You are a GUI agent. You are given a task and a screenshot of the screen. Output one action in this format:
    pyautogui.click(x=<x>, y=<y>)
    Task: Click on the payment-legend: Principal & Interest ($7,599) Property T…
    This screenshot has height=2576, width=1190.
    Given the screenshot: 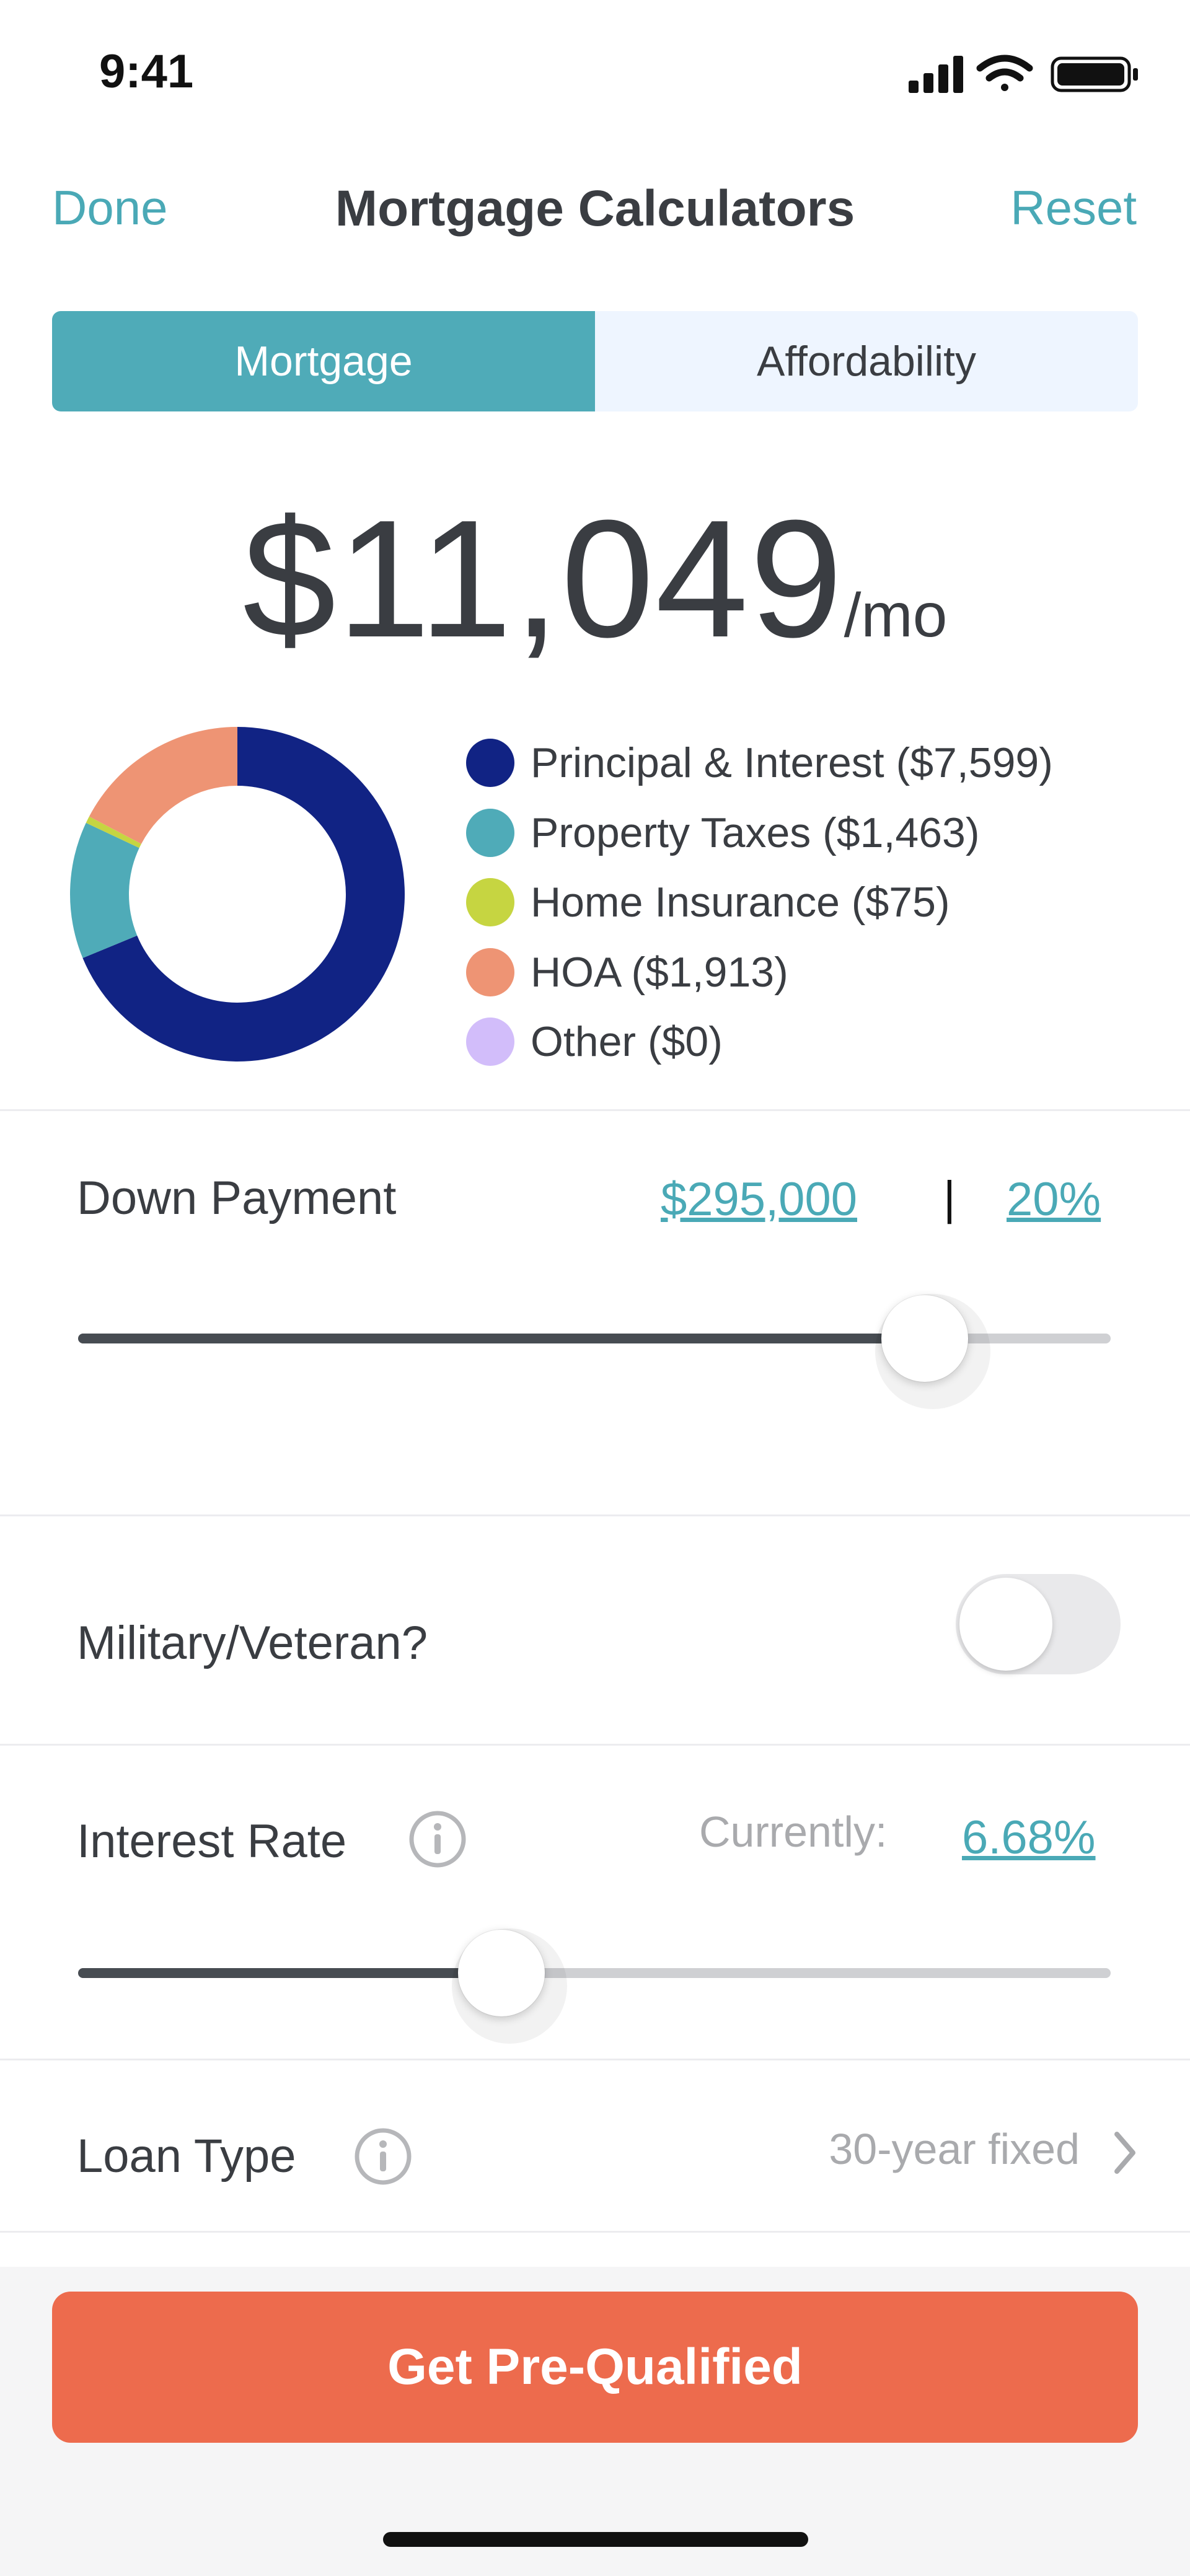 What is the action you would take?
    pyautogui.click(x=759, y=902)
    